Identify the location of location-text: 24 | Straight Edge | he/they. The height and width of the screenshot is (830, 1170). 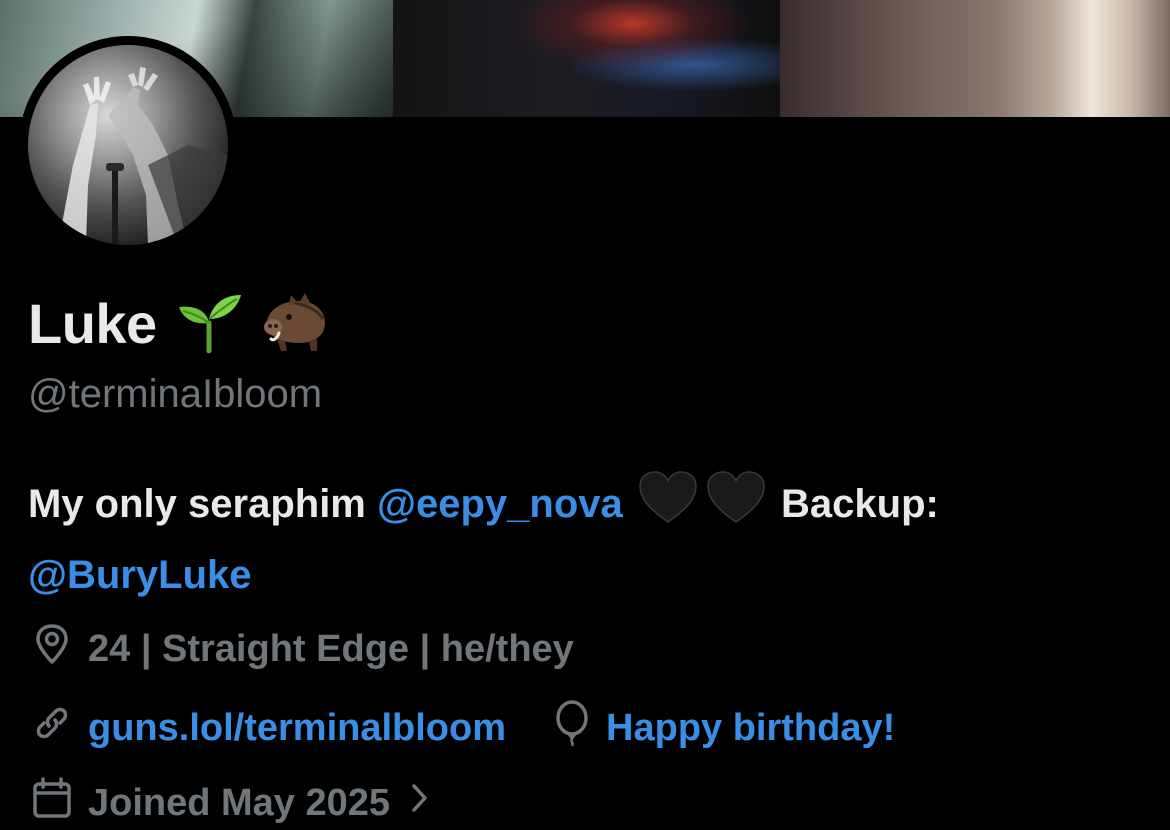
(331, 648).